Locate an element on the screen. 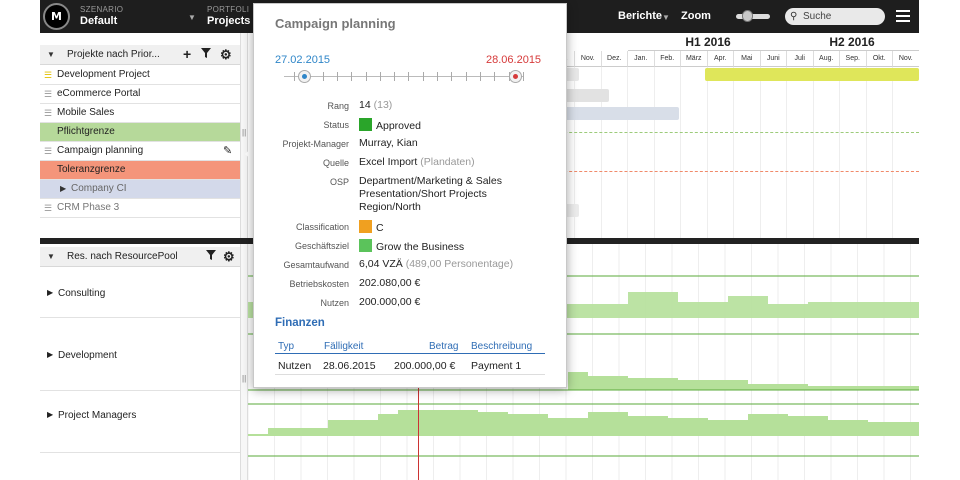  field-value-text: Excel Import is located at coordinates (388, 162).